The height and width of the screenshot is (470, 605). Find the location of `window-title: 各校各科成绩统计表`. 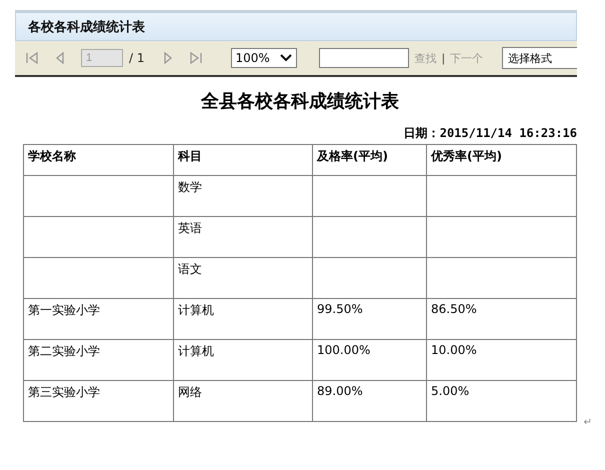

window-title: 各校各科成绩统计表 is located at coordinates (86, 27).